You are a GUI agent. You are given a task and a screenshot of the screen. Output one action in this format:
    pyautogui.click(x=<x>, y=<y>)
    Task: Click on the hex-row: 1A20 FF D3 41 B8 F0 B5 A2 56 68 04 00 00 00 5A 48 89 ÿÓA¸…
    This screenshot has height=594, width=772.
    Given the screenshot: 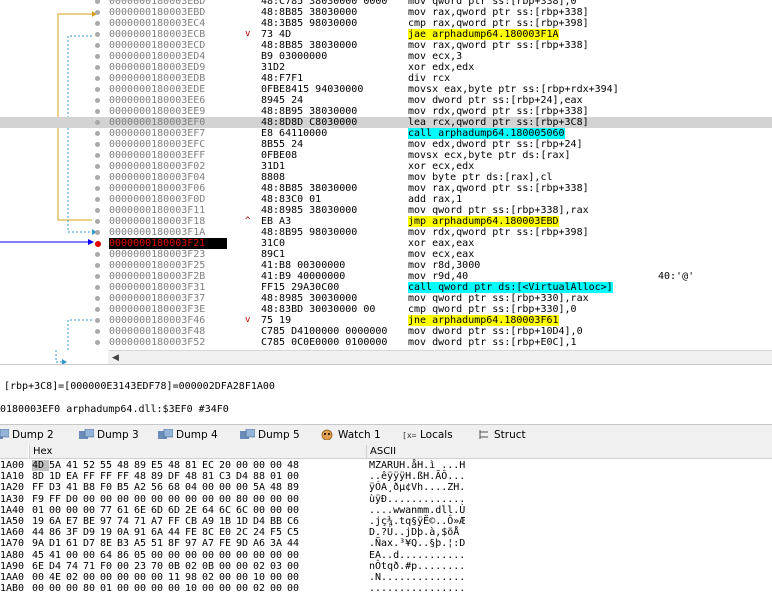 What is the action you would take?
    pyautogui.click(x=386, y=487)
    